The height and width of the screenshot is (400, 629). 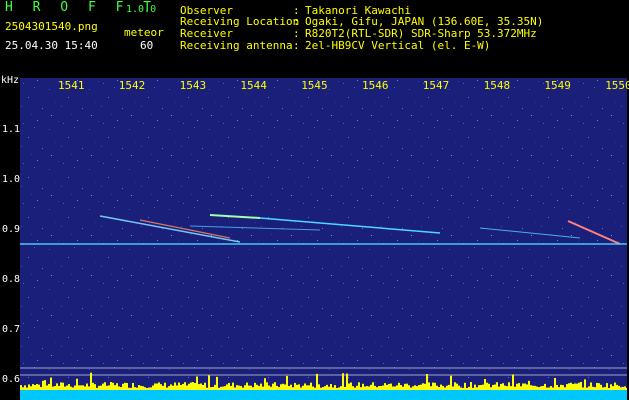 I want to click on time-tick-label: 1542, so click(x=132, y=85).